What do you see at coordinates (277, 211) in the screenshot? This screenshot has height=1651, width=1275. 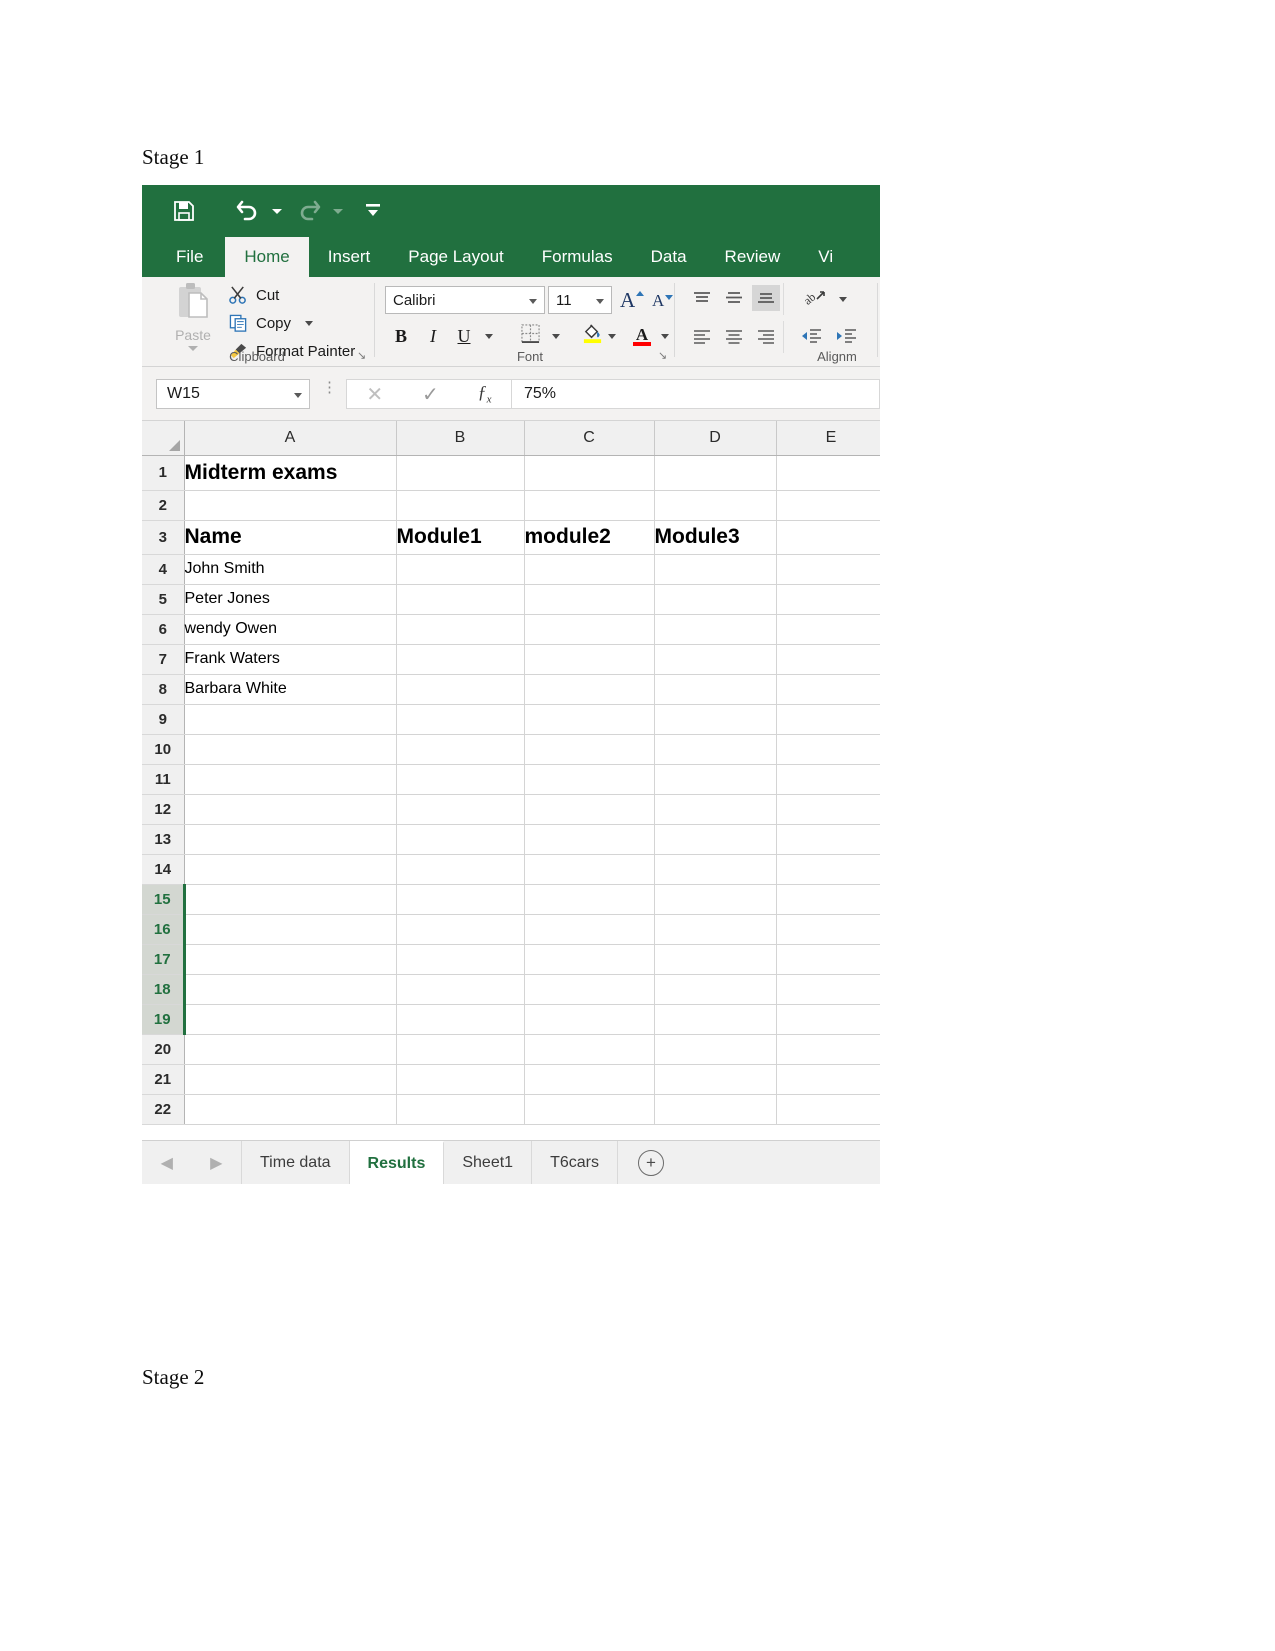 I see `undo-dropdown-icon` at bounding box center [277, 211].